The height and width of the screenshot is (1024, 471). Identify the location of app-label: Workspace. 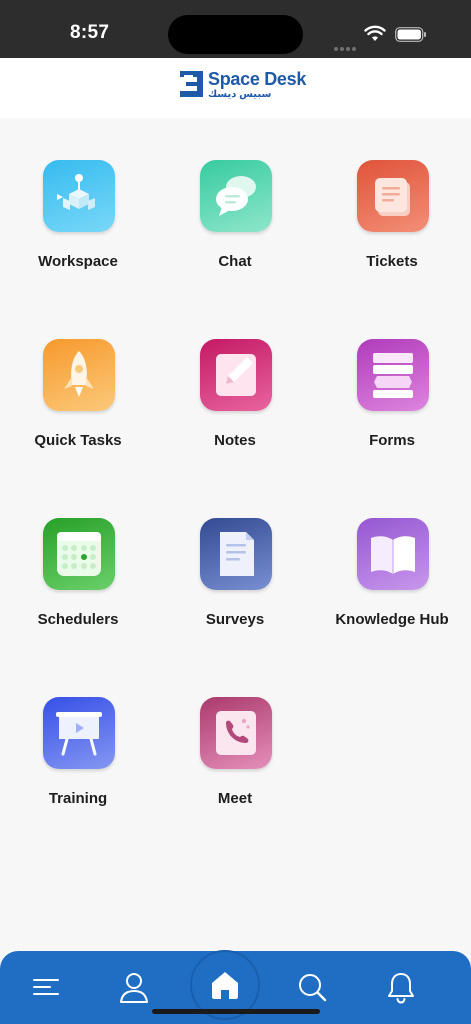
(78, 261).